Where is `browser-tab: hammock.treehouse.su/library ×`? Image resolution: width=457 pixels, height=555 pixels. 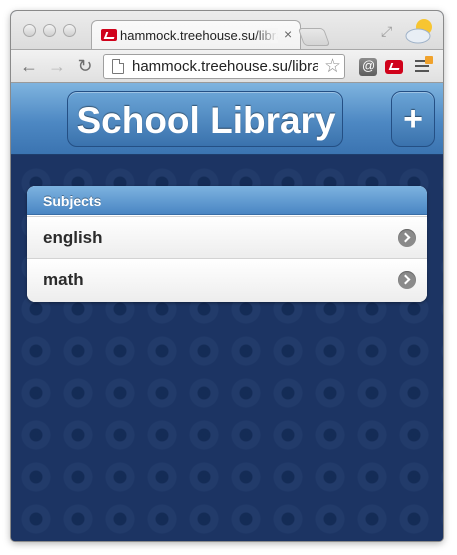 browser-tab: hammock.treehouse.su/library × is located at coordinates (196, 34).